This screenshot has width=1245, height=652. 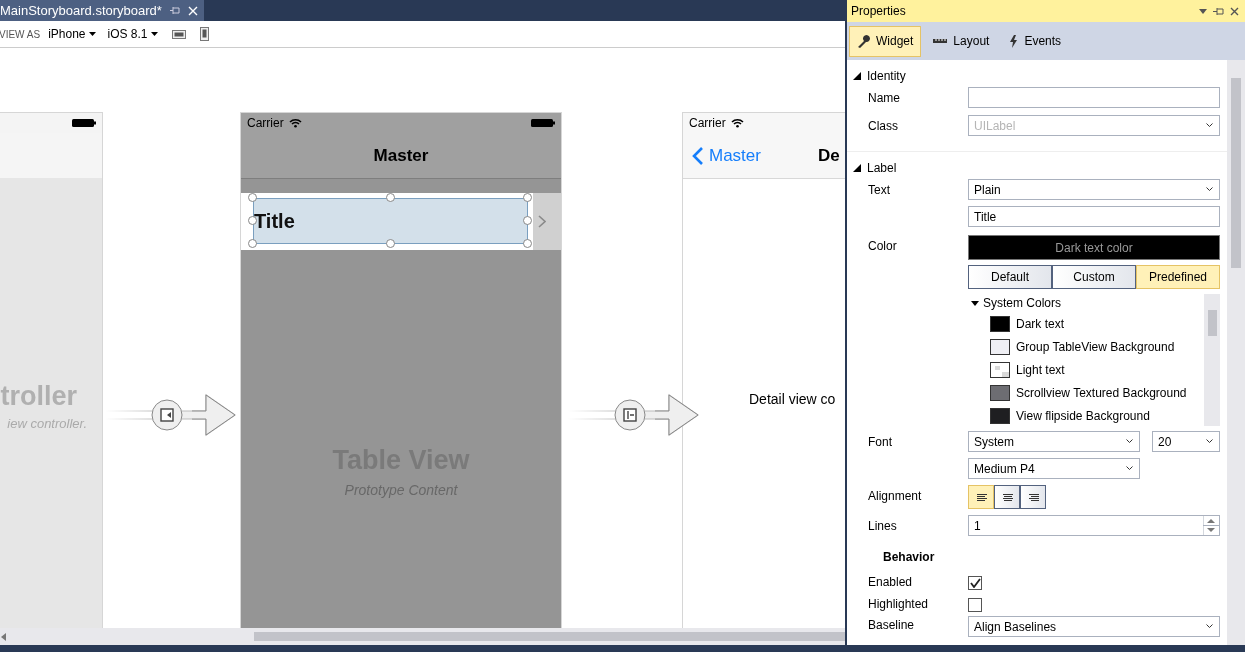 I want to click on scroll-left-icon, so click(x=3, y=637).